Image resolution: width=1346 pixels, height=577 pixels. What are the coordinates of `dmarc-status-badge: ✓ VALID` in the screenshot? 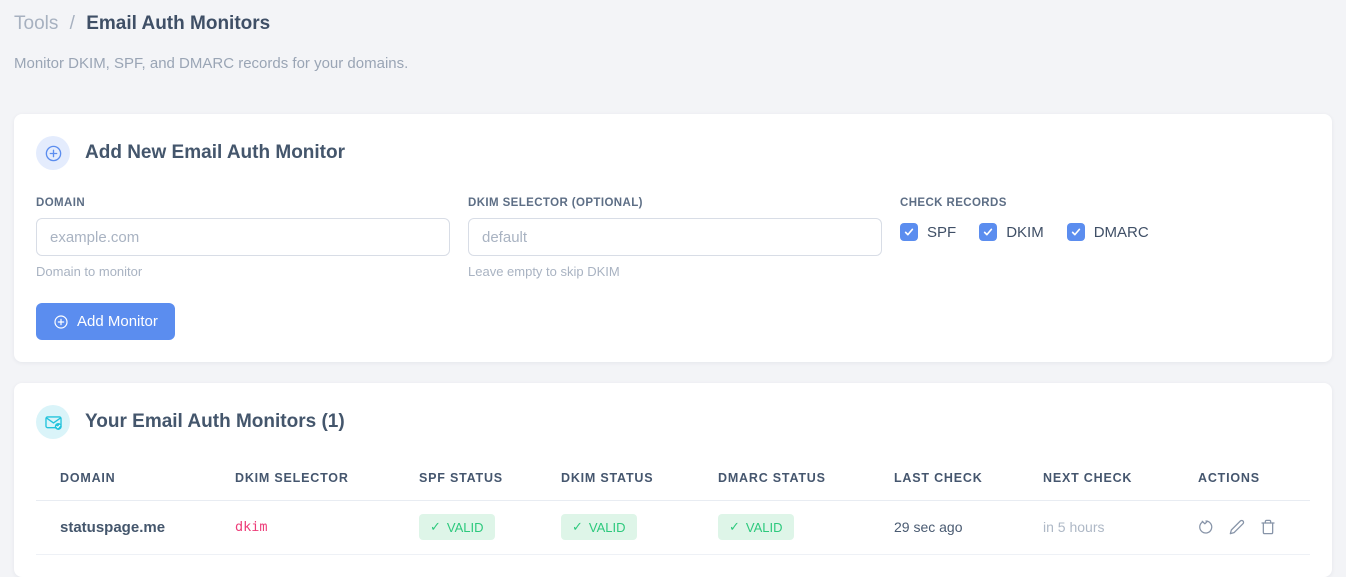 It's located at (756, 527).